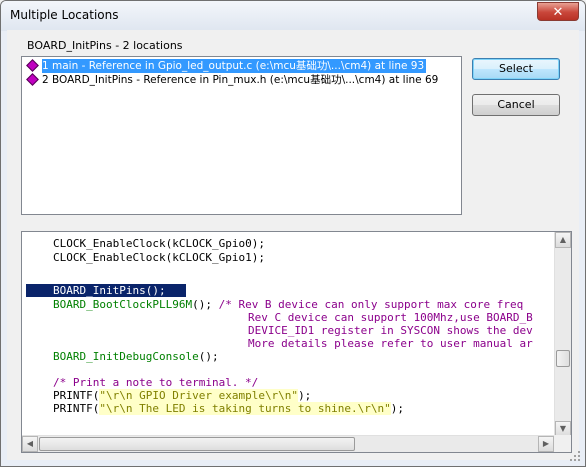 The height and width of the screenshot is (467, 586). I want to click on arrow-left-icon: ◀, so click(30, 443).